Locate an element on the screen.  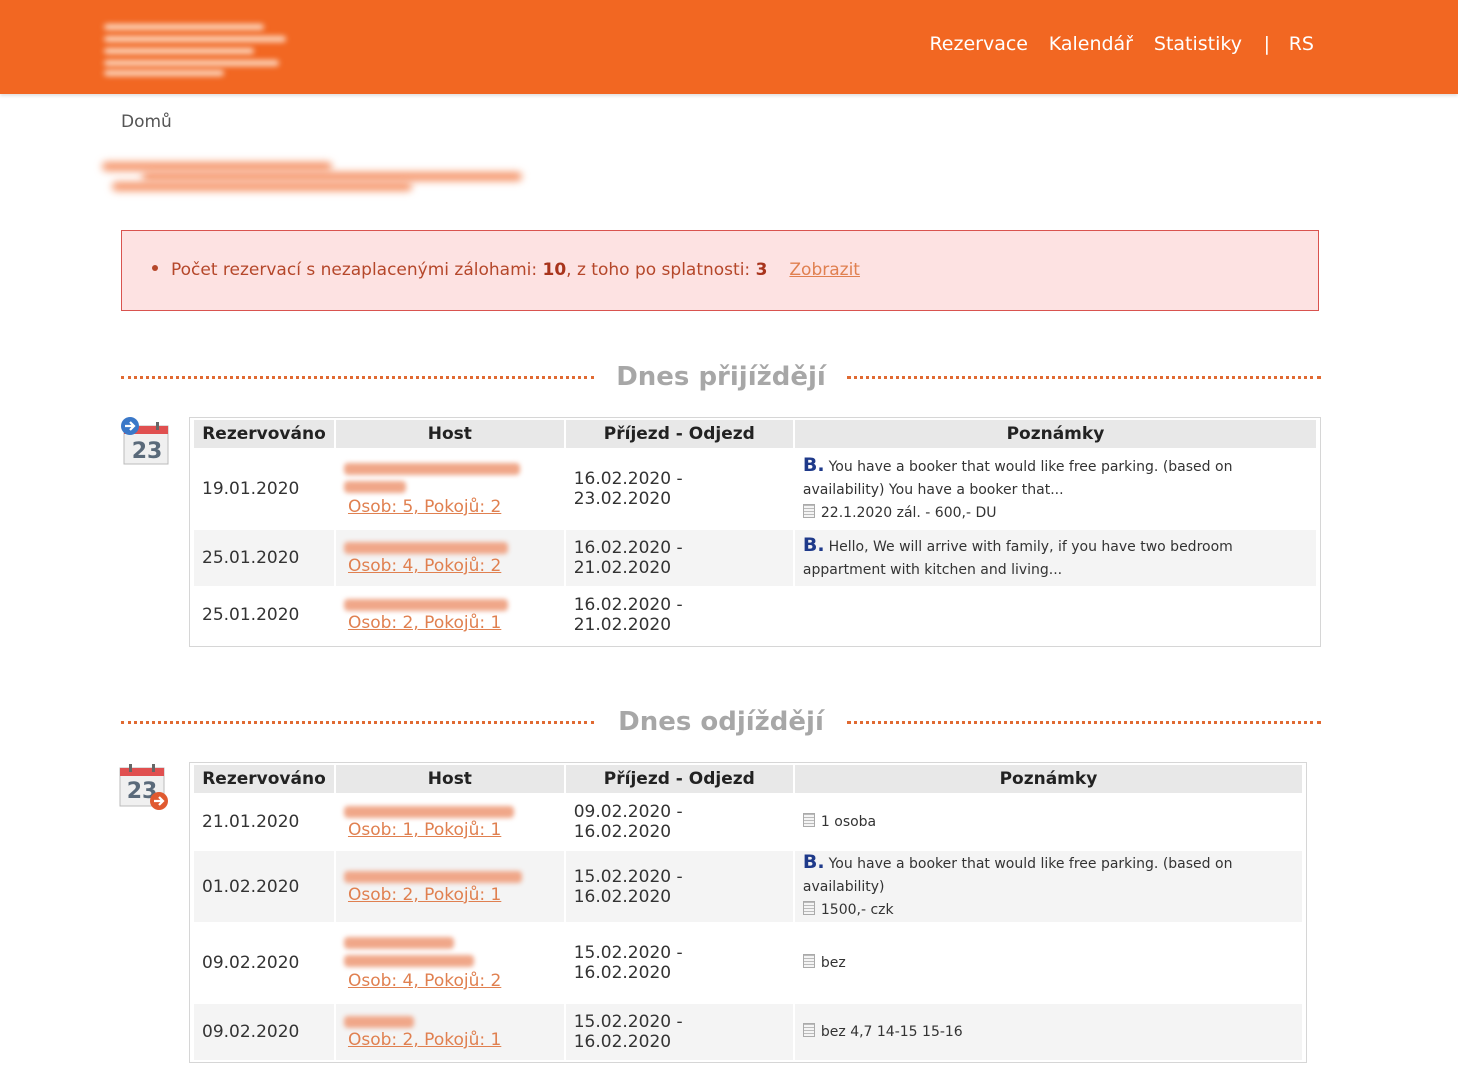
calendar-day: 23 is located at coordinates (147, 451).